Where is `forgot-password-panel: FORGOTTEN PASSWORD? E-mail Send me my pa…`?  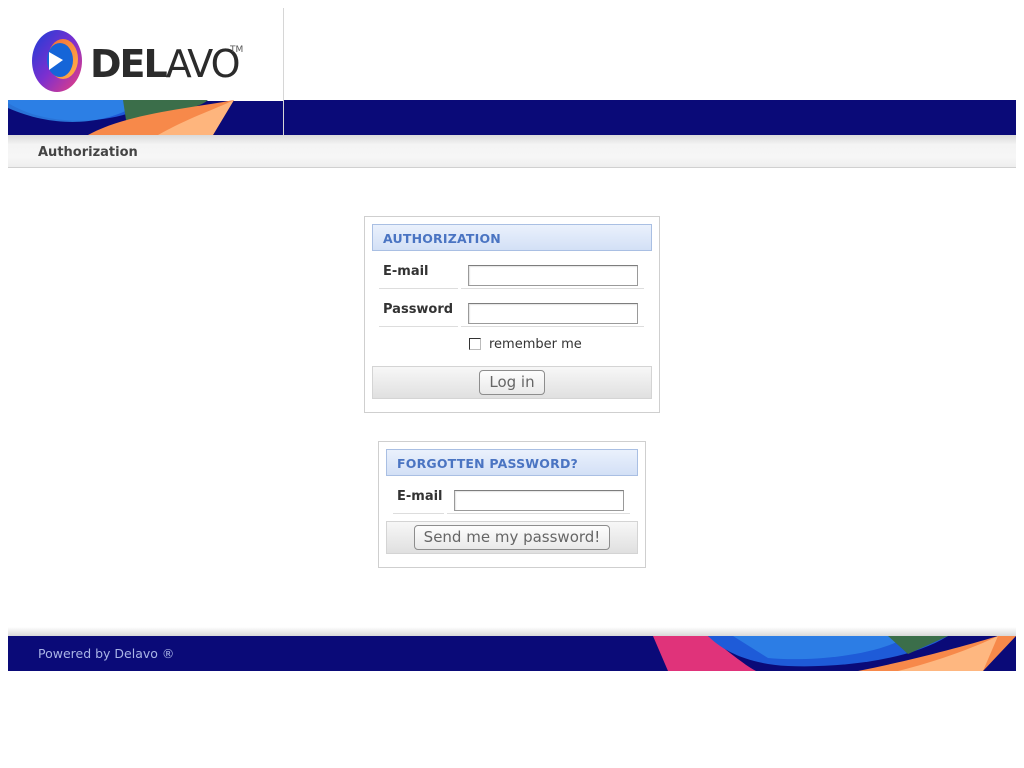
forgot-password-panel: FORGOTTEN PASSWORD? E-mail Send me my pa… is located at coordinates (512, 504).